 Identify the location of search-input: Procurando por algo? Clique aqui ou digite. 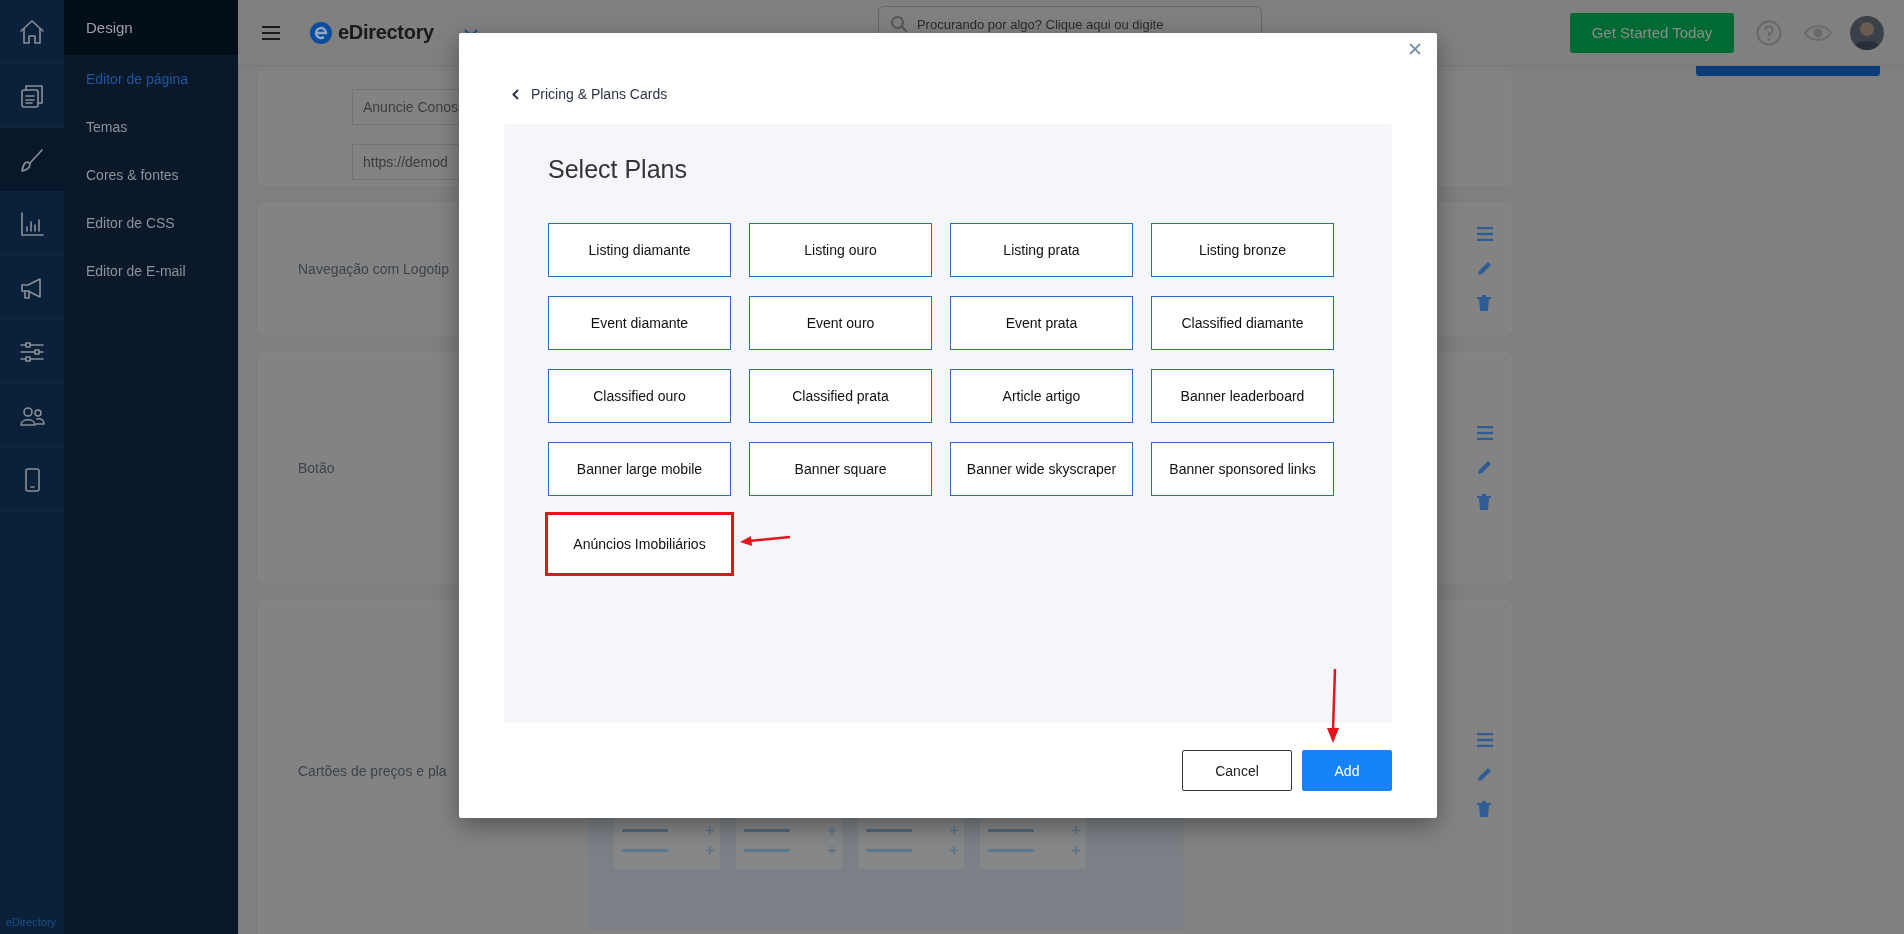
(1066, 24).